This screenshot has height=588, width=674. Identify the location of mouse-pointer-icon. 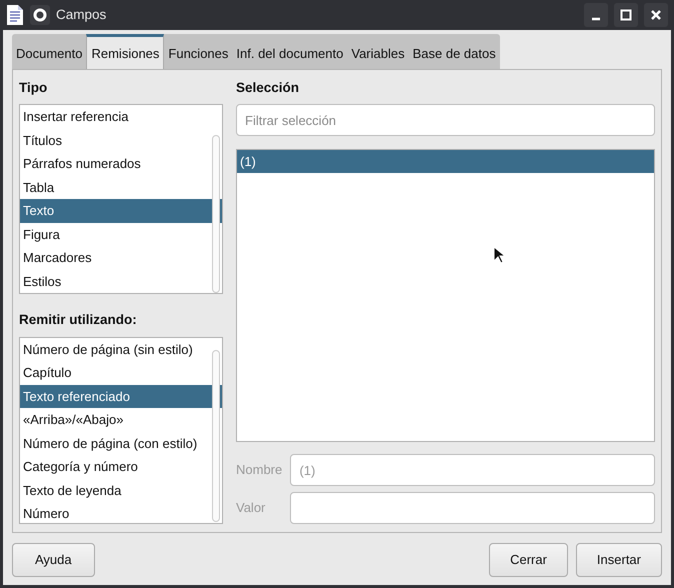
(499, 255).